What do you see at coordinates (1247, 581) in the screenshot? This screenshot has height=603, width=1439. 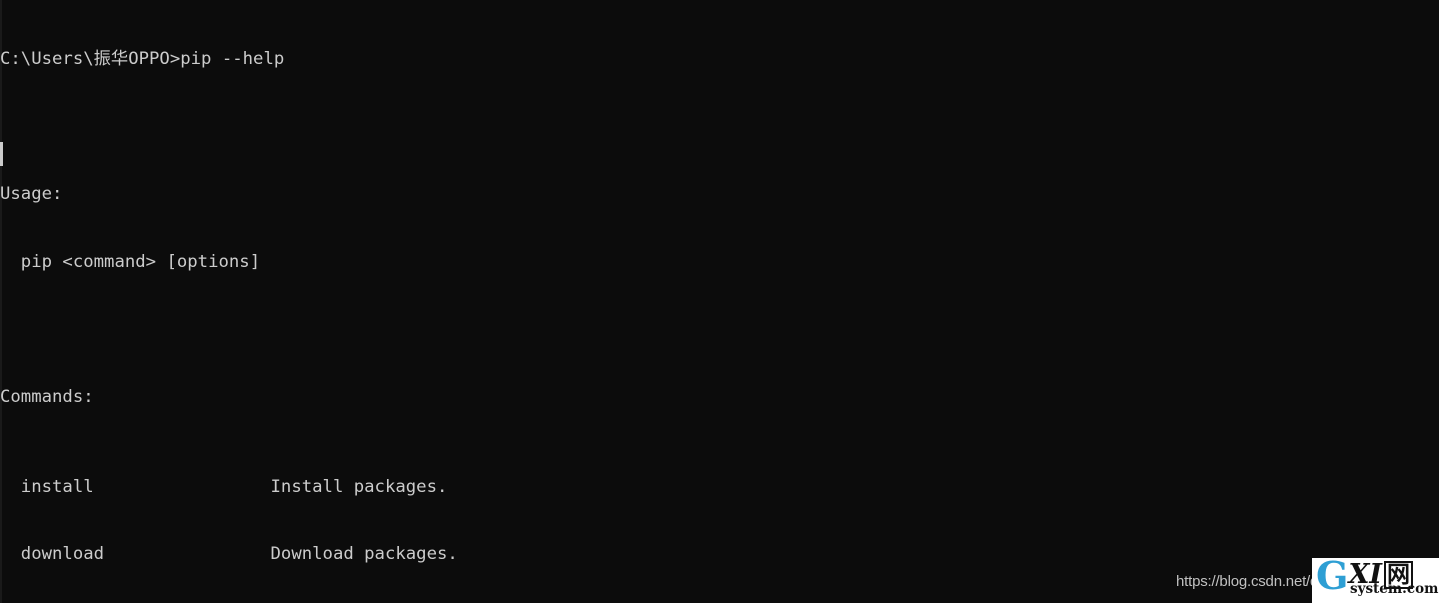 I see `csdn-watermark: https://blog.csdn.net/q` at bounding box center [1247, 581].